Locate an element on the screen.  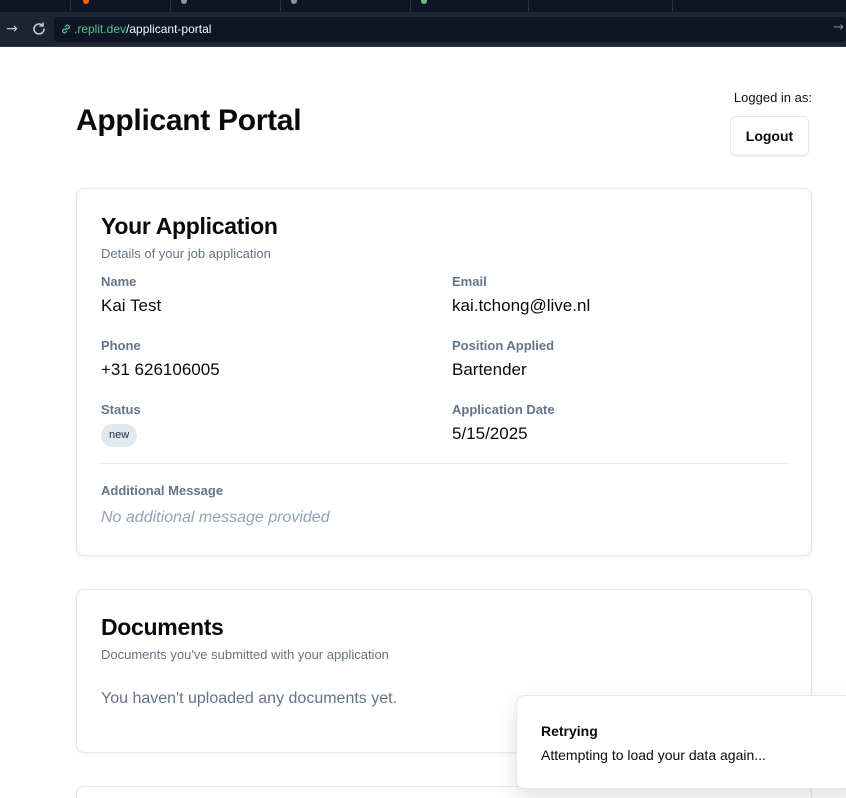
additional-message-value: No additional message provided is located at coordinates (215, 517).